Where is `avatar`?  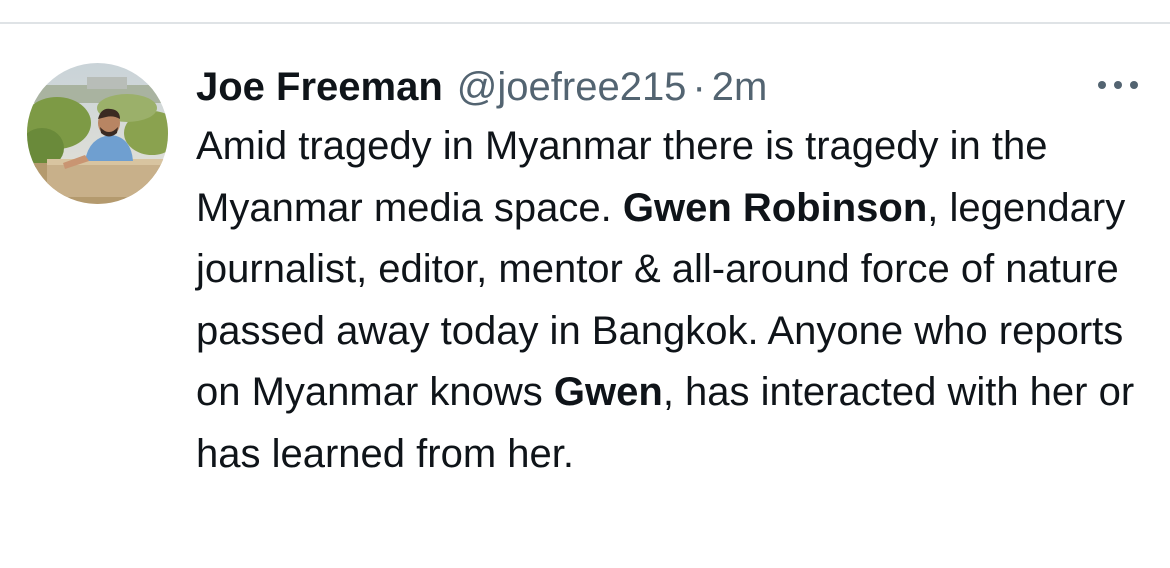 avatar is located at coordinates (97, 133).